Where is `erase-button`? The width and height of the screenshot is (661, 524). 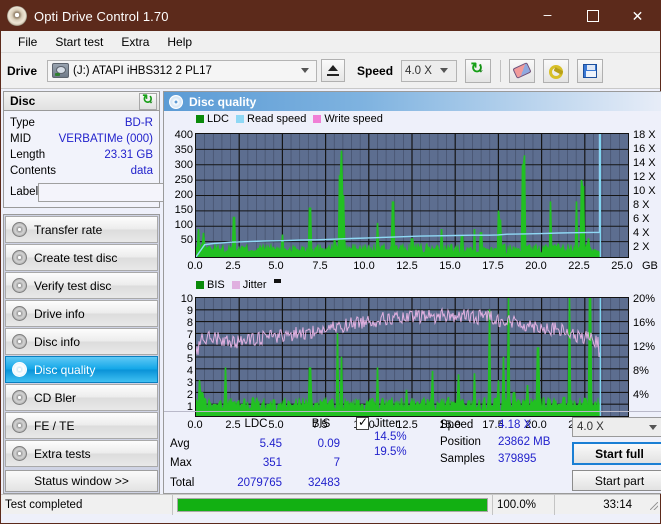 erase-button is located at coordinates (522, 70).